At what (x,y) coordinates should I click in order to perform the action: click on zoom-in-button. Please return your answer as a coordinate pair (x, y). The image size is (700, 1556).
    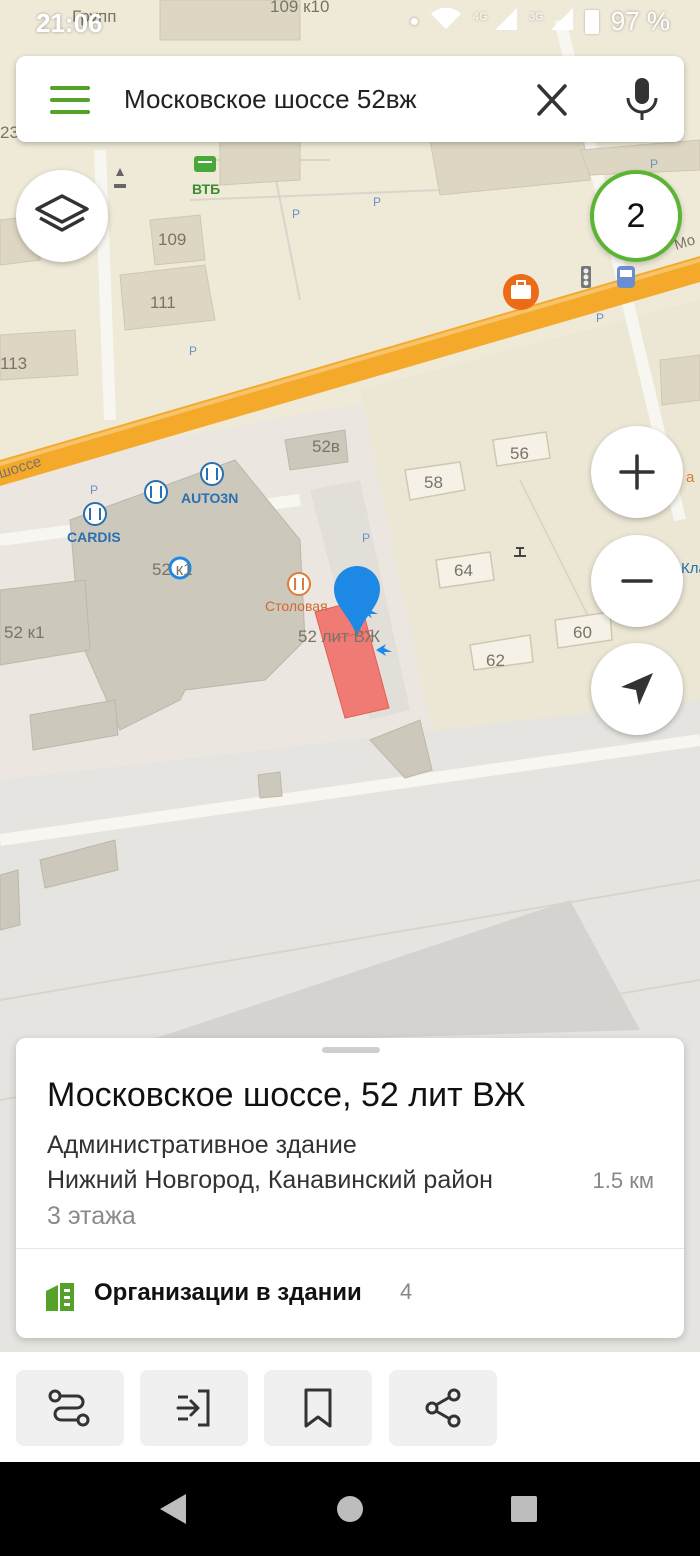
    Looking at the image, I should click on (637, 472).